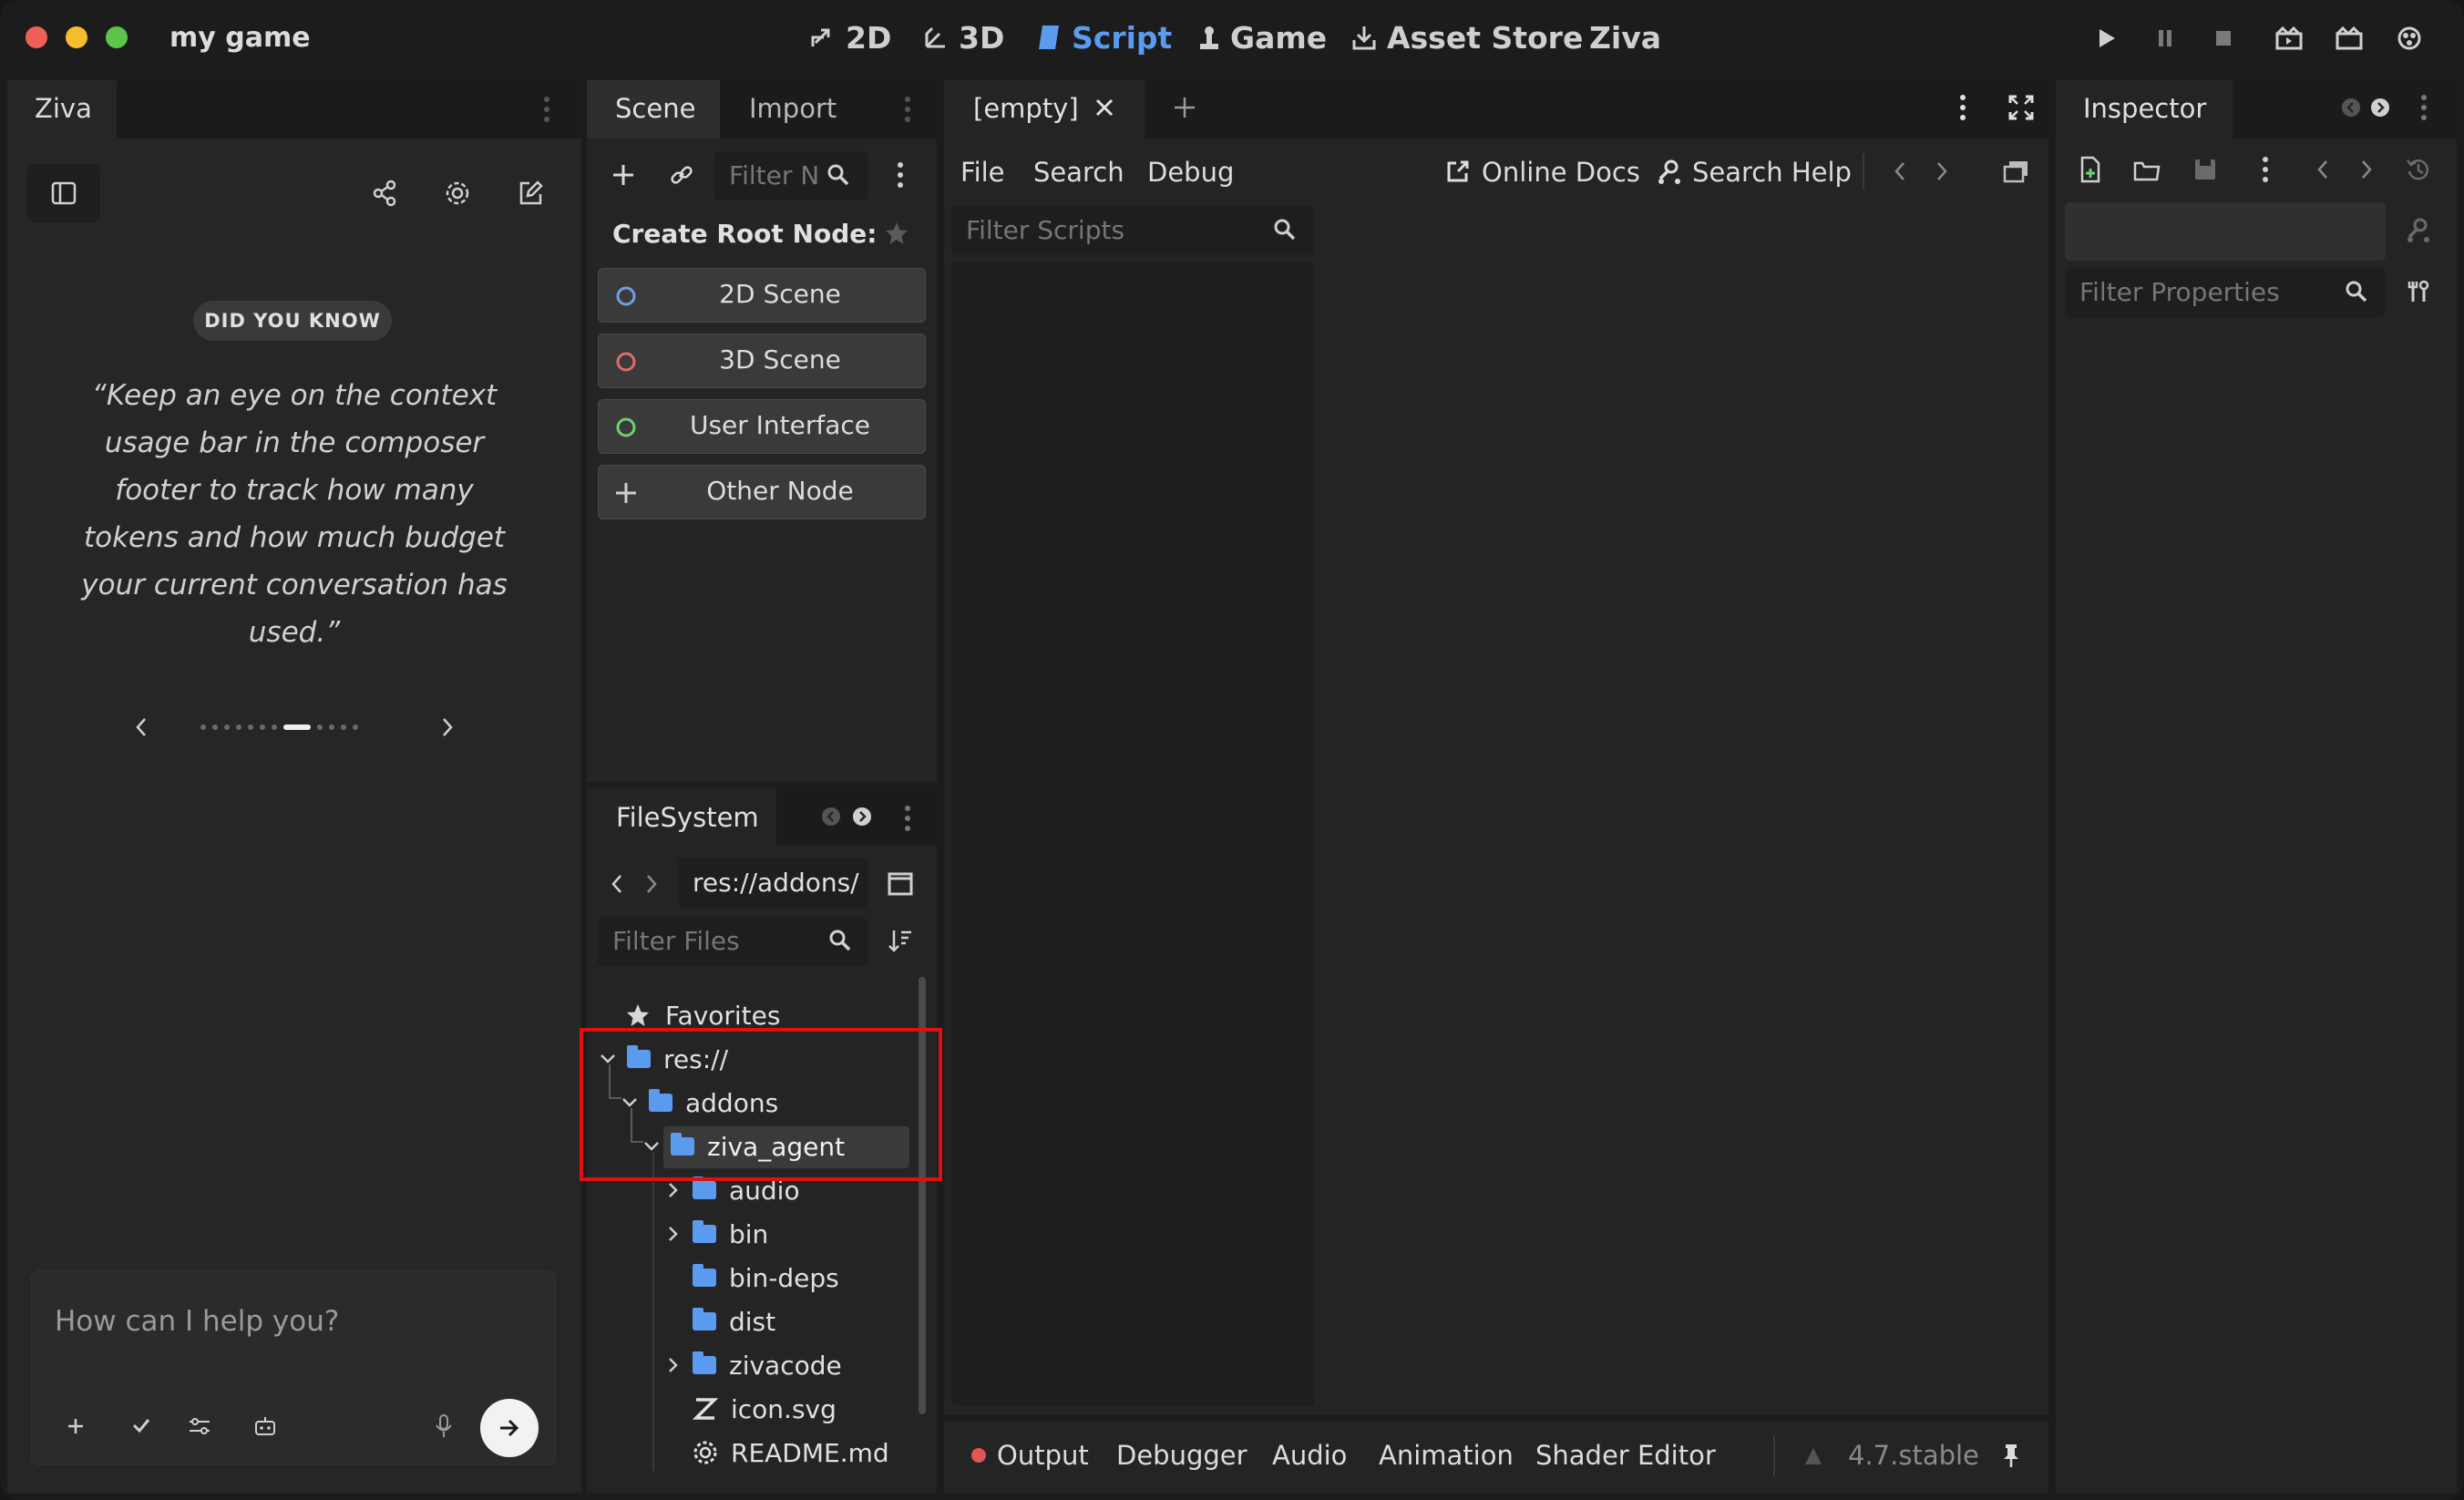  What do you see at coordinates (1446, 1455) in the screenshot?
I see `tab-animation: Animation` at bounding box center [1446, 1455].